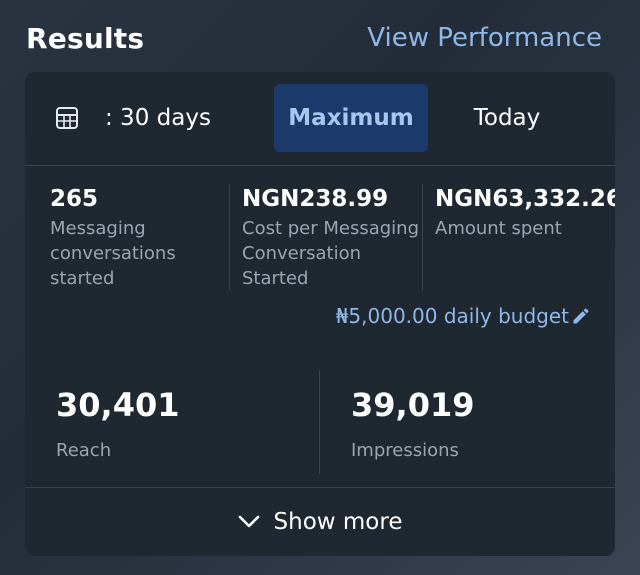  I want to click on show-more-label: Show more, so click(338, 522).